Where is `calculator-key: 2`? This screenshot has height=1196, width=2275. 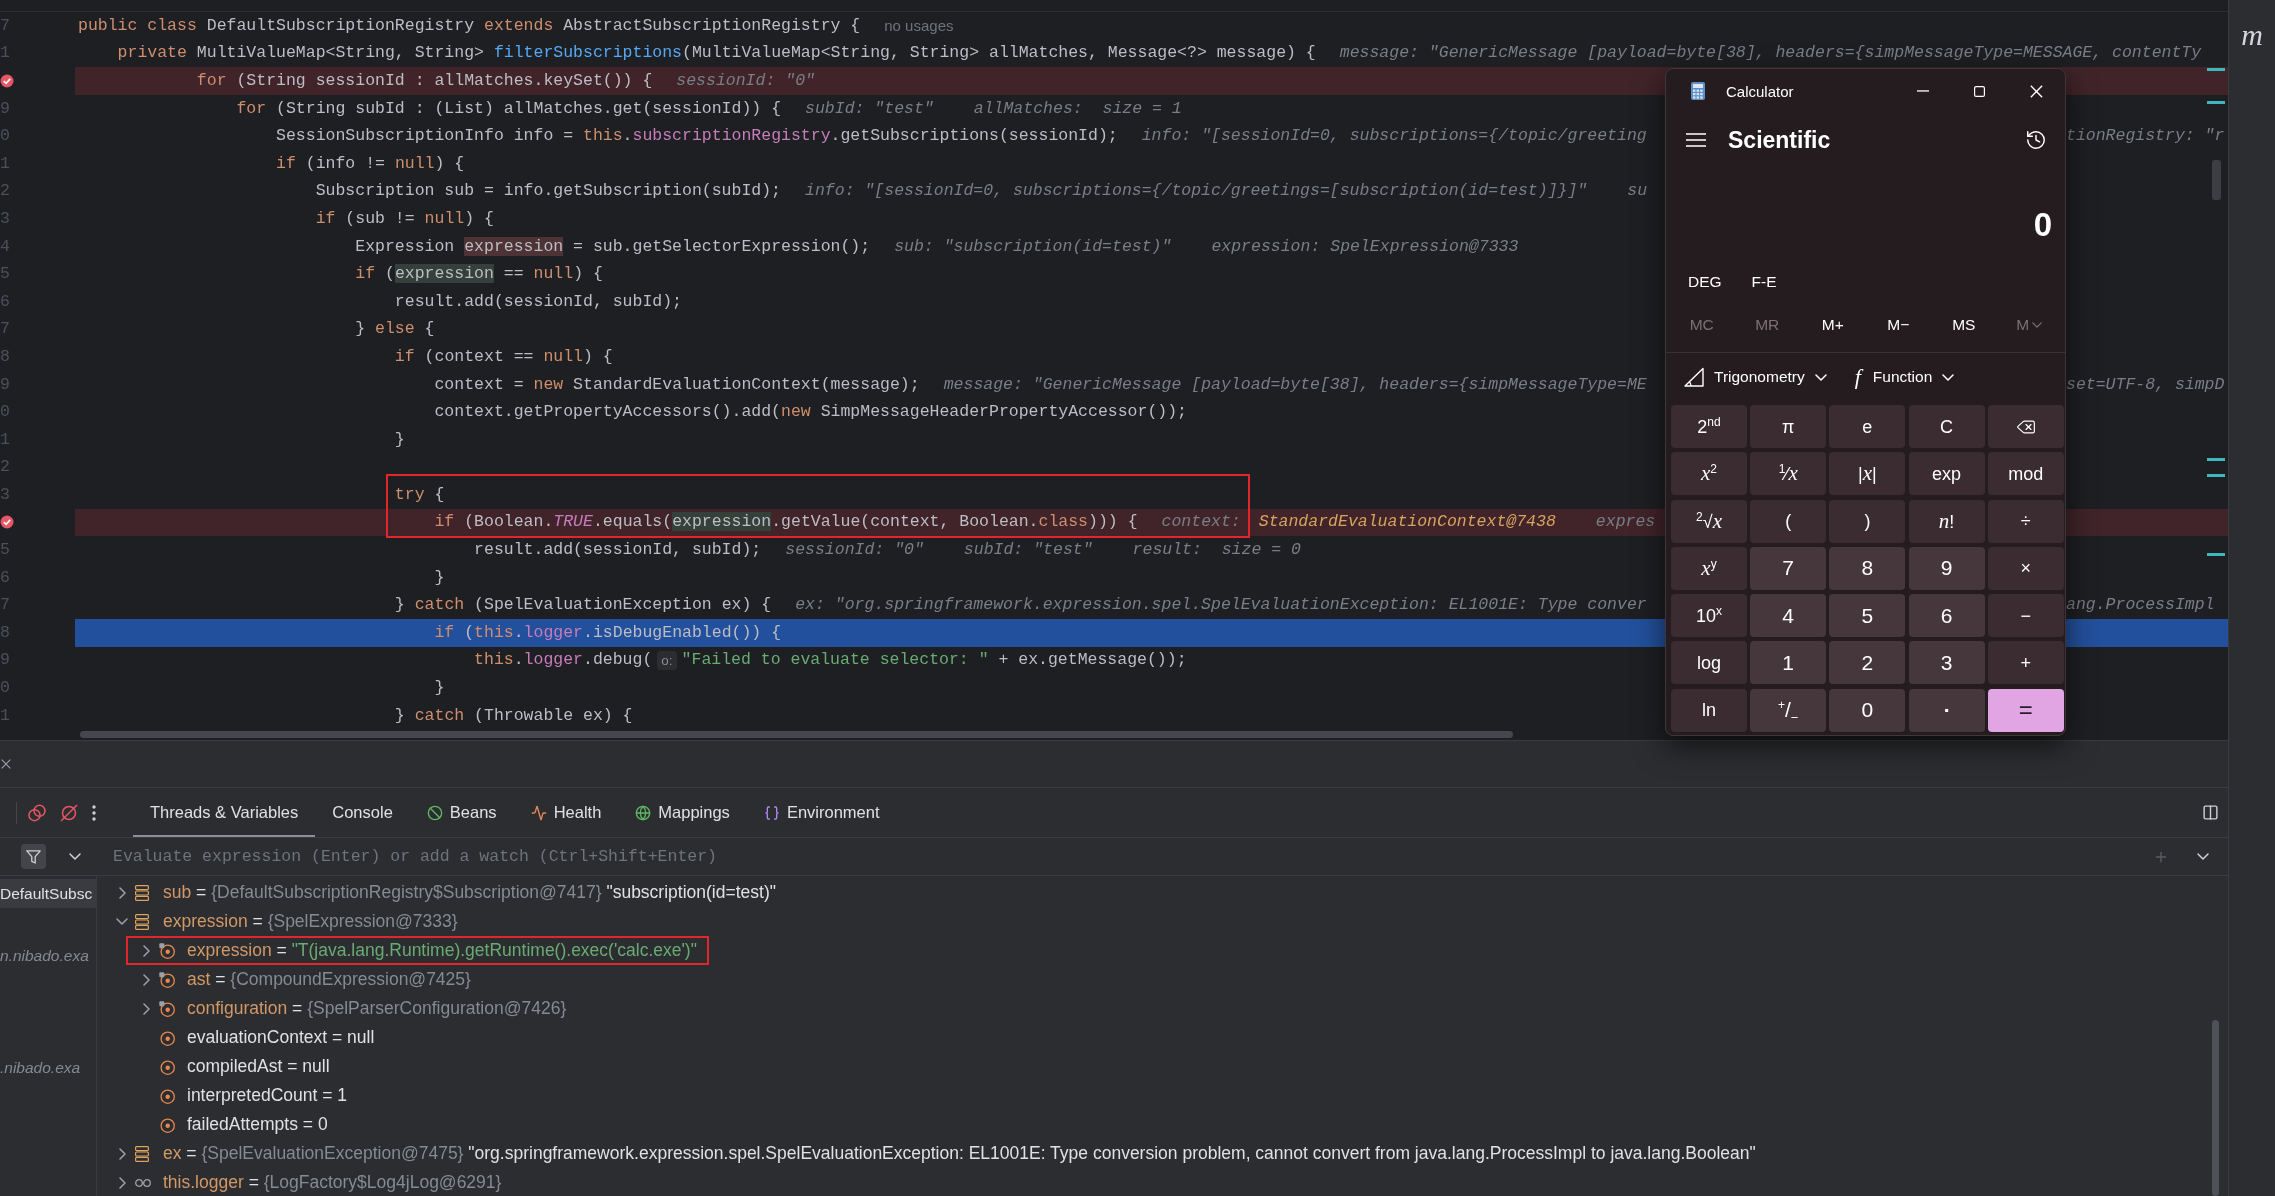 calculator-key: 2 is located at coordinates (1867, 663).